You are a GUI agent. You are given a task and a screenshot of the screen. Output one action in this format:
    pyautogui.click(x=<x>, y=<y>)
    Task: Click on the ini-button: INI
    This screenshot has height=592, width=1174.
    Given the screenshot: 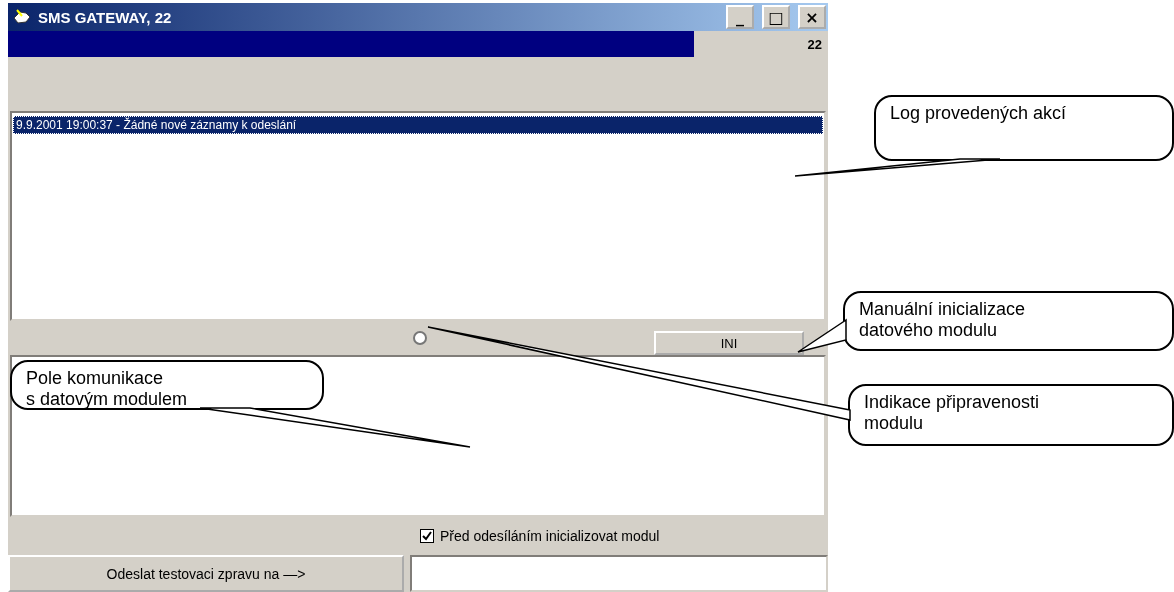 What is the action you would take?
    pyautogui.click(x=729, y=343)
    